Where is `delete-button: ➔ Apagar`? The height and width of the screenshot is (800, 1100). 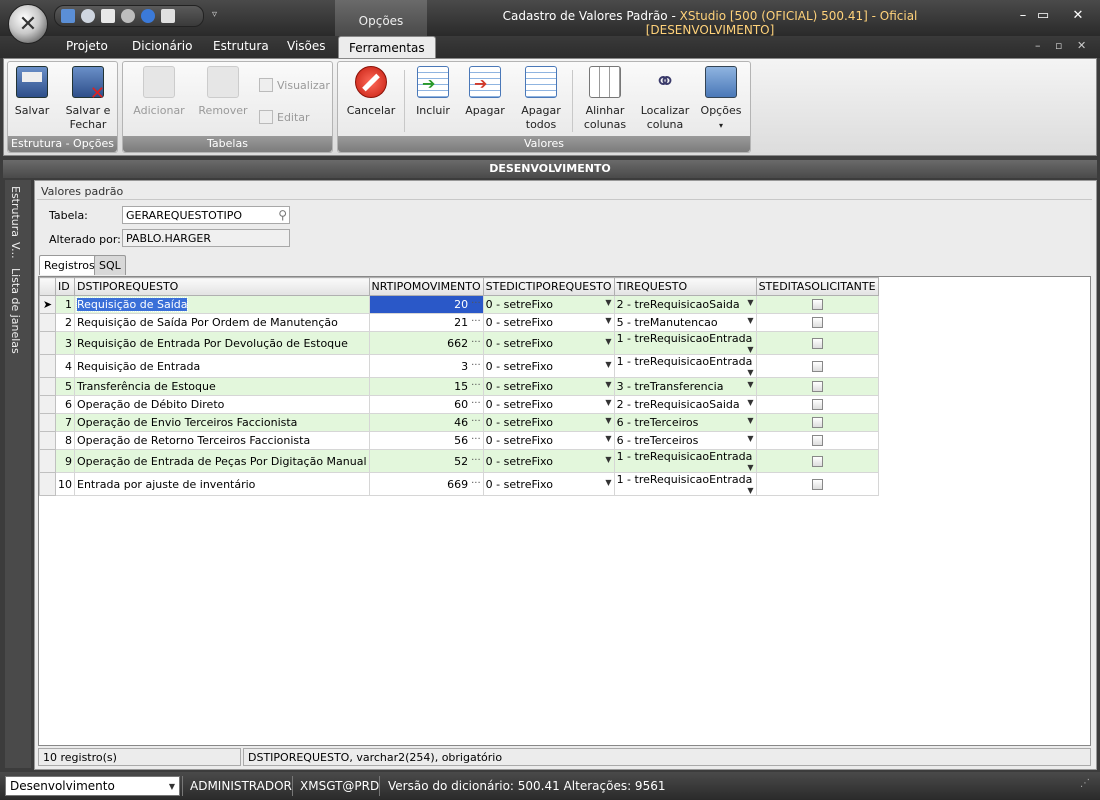 delete-button: ➔ Apagar is located at coordinates (485, 92).